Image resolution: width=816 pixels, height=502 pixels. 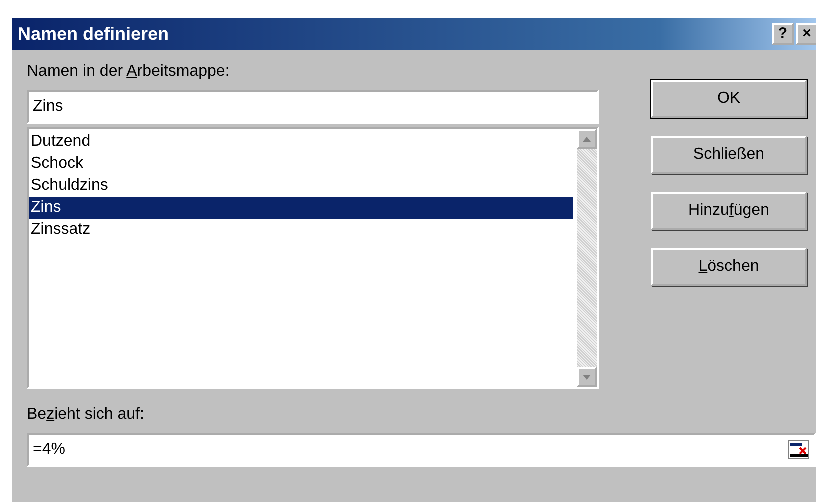 What do you see at coordinates (94, 34) in the screenshot?
I see `window-title: Namen definieren` at bounding box center [94, 34].